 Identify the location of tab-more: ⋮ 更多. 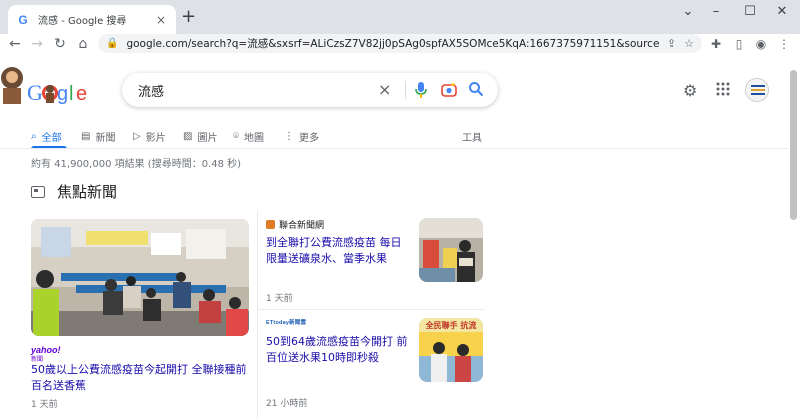
(301, 136).